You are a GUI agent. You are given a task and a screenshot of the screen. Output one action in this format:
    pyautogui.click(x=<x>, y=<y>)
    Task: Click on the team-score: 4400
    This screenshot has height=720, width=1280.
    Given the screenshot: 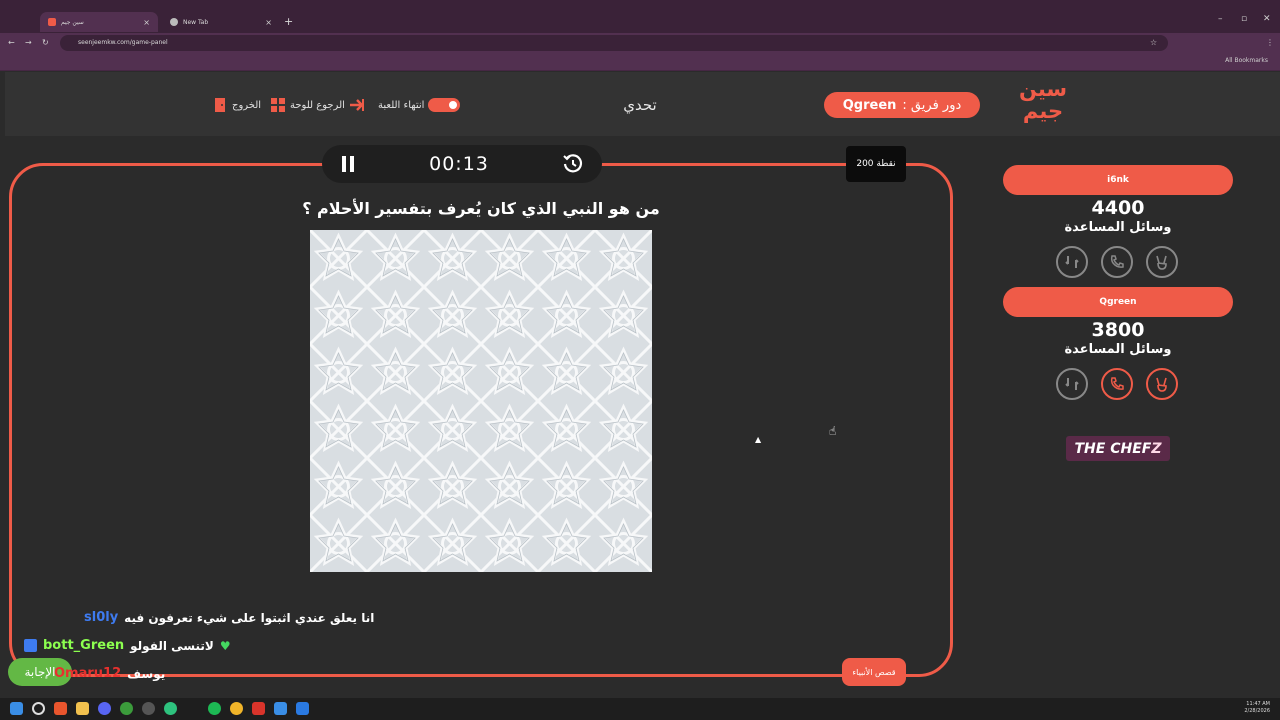 What is the action you would take?
    pyautogui.click(x=1118, y=208)
    